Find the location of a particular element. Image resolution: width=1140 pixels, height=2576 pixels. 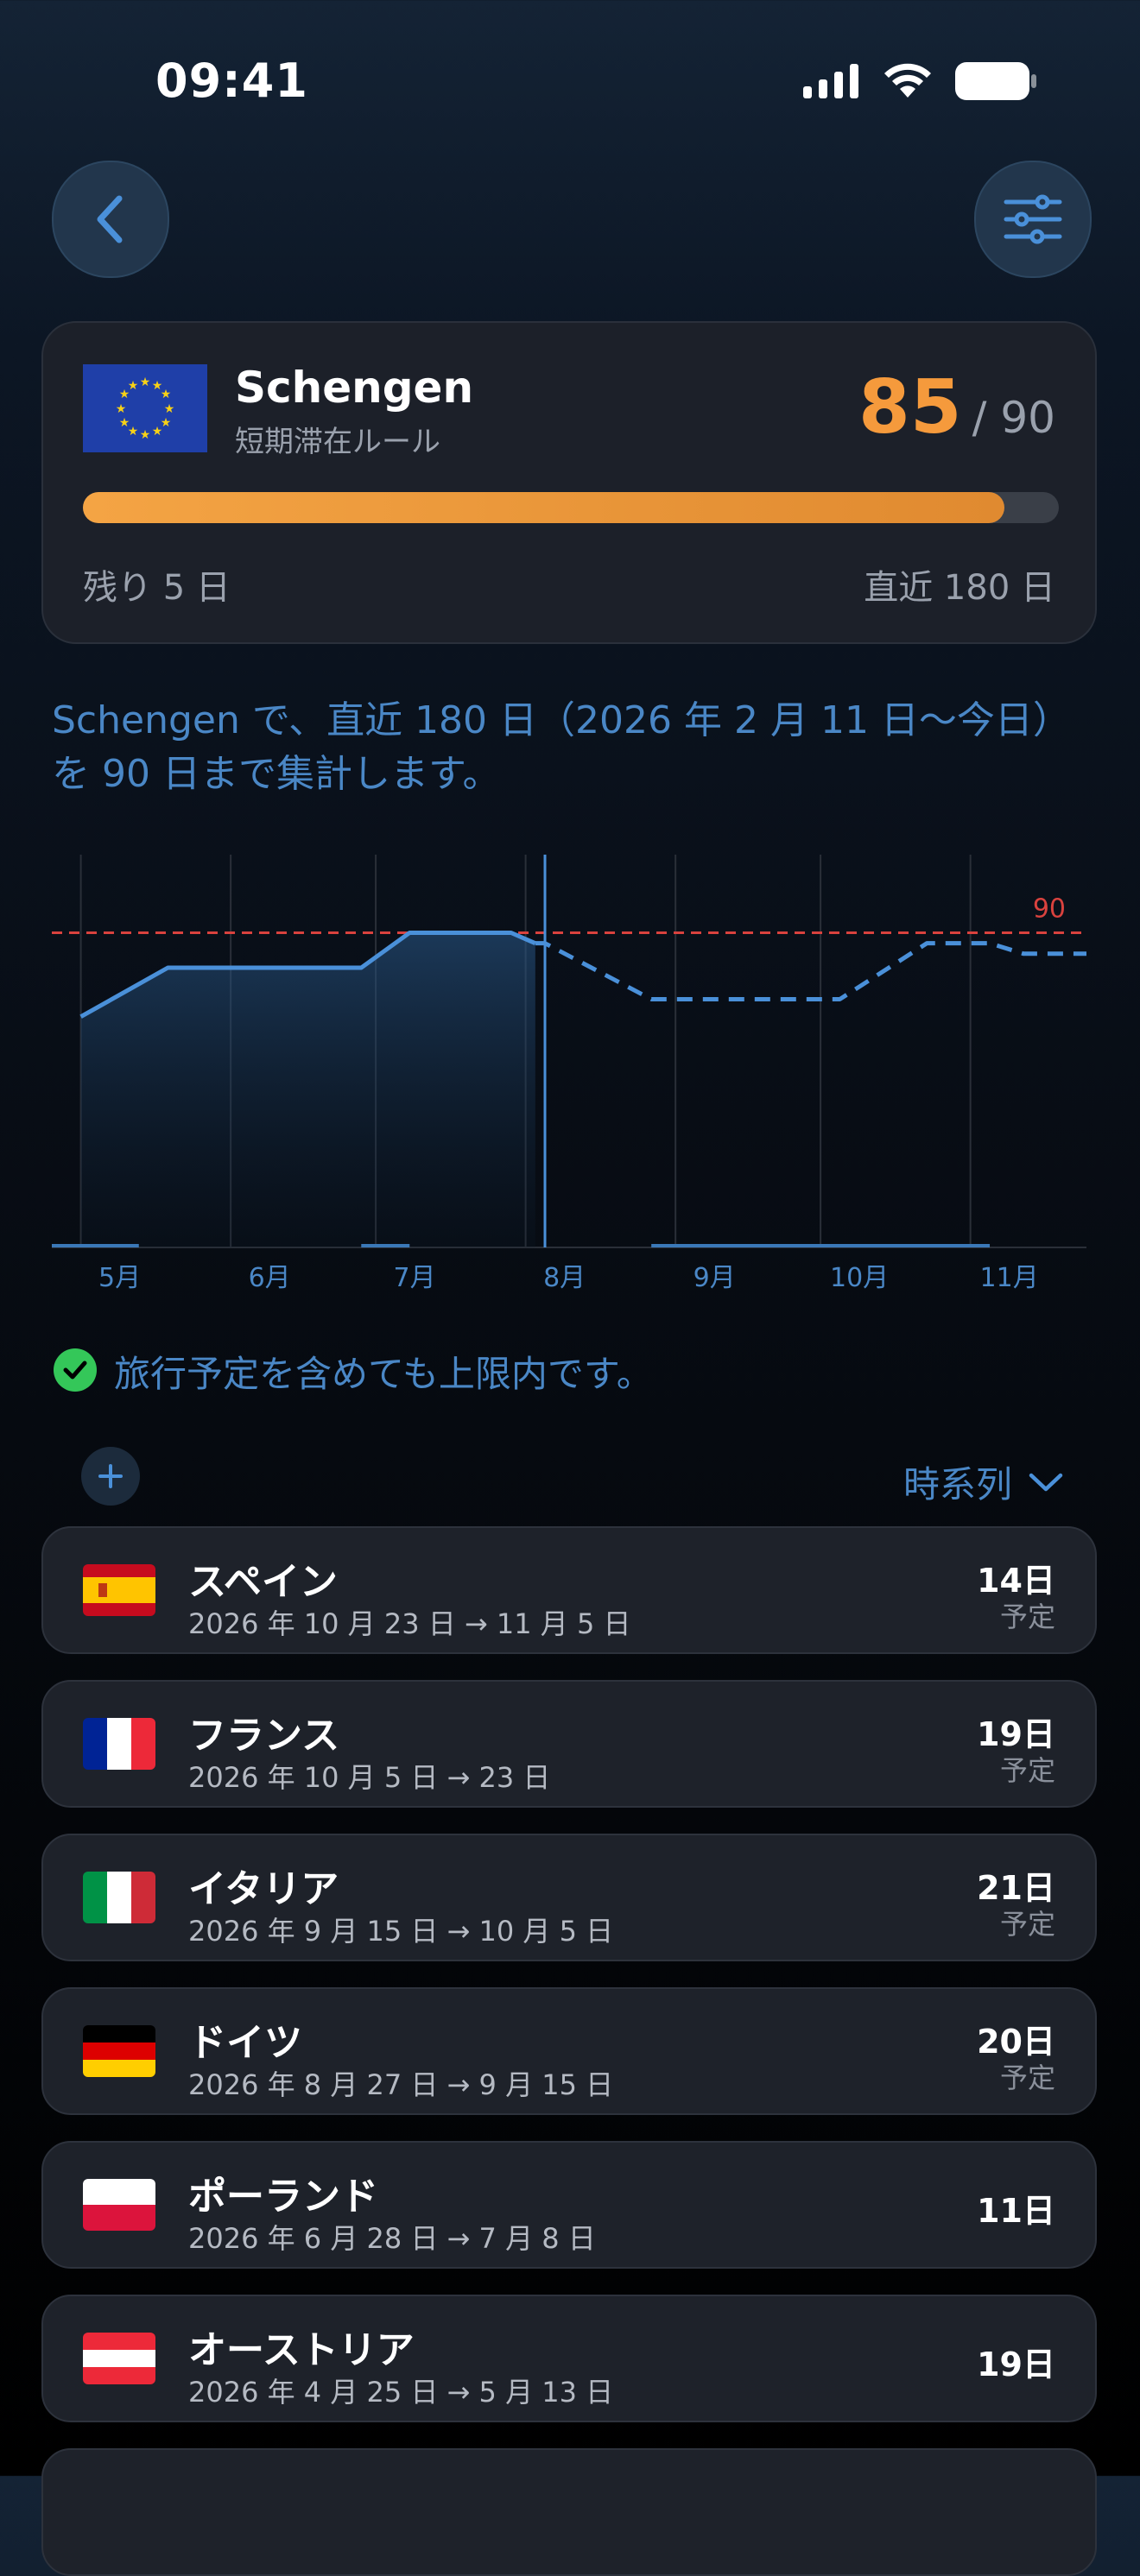

trip-days: 14日 is located at coordinates (1016, 1581).